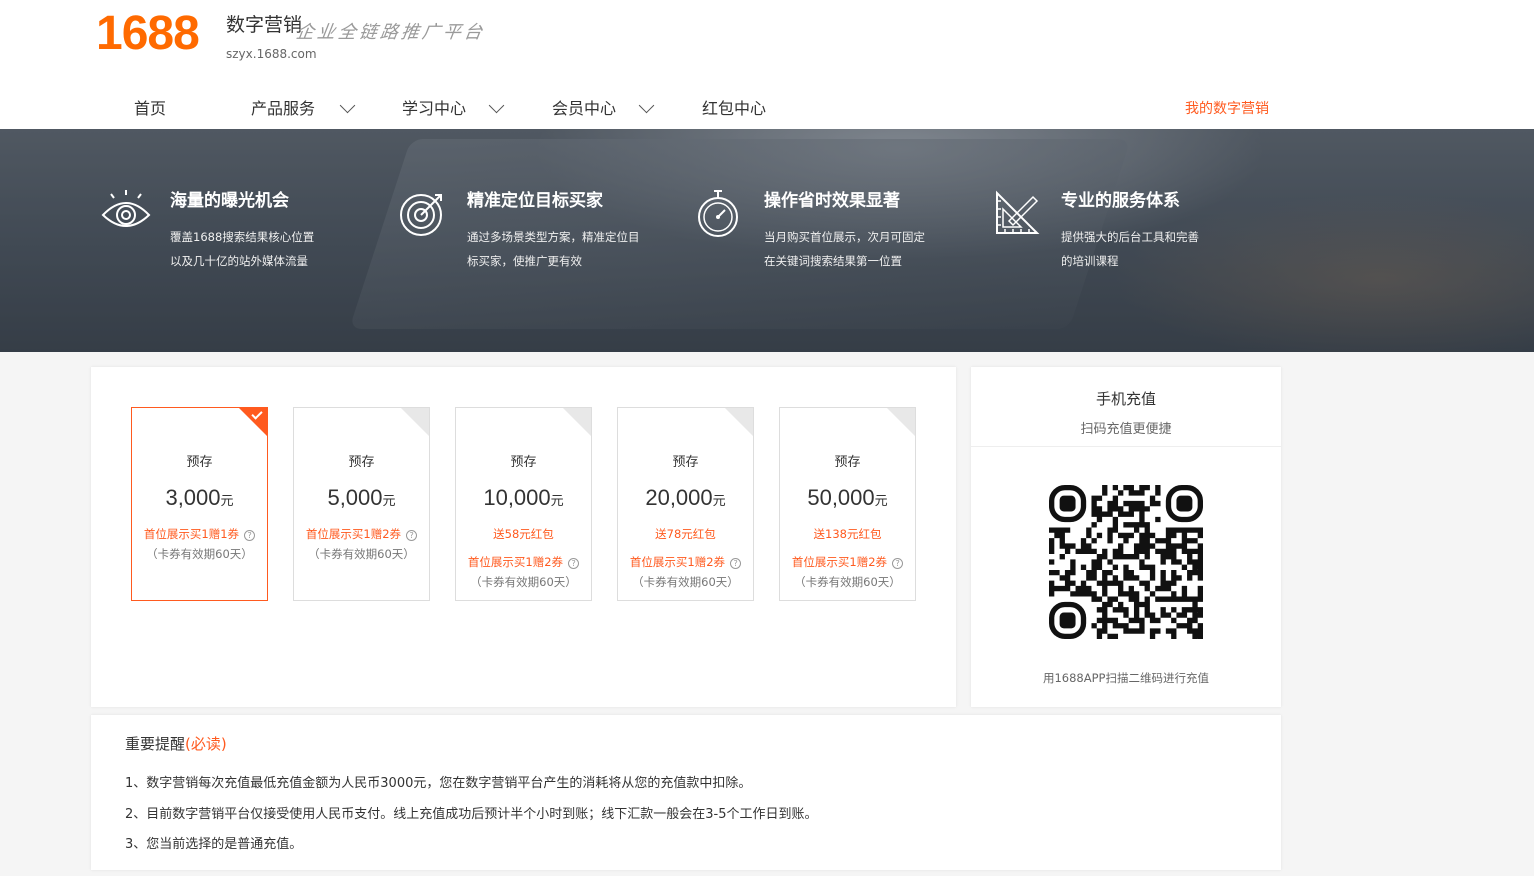 The width and height of the screenshot is (1534, 876). Describe the element at coordinates (155, 744) in the screenshot. I see `notice-title-text: 重要提醒` at that location.